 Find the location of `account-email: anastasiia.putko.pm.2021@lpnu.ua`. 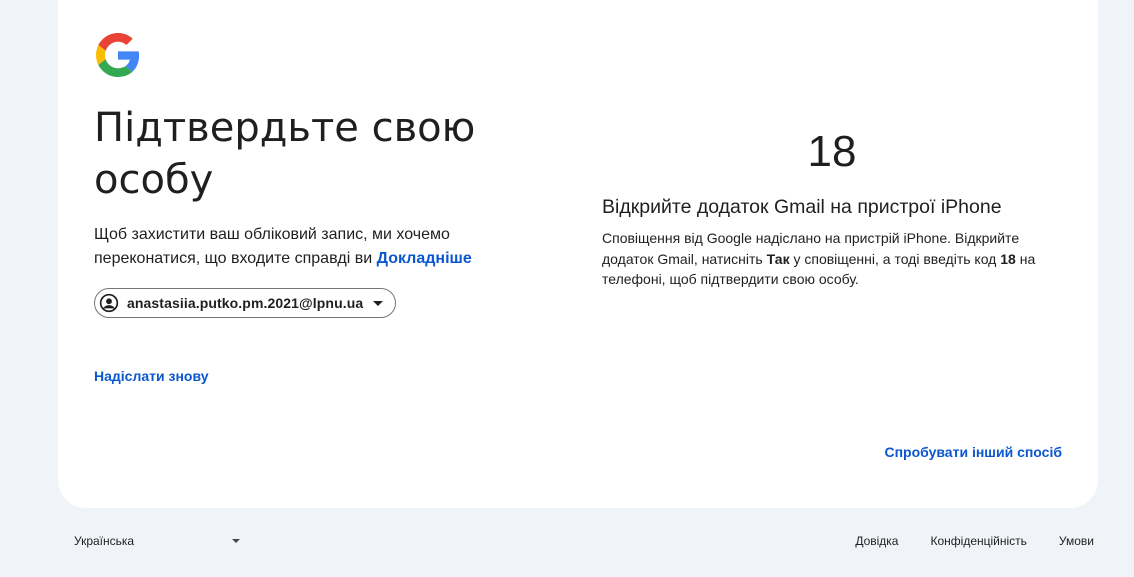

account-email: anastasiia.putko.pm.2021@lpnu.ua is located at coordinates (245, 303).